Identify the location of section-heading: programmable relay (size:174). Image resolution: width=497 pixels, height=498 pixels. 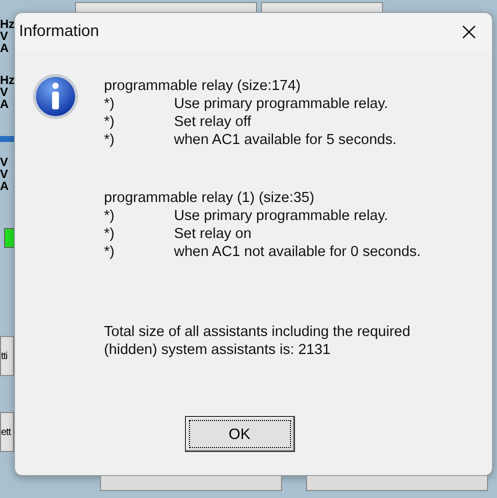
(203, 86).